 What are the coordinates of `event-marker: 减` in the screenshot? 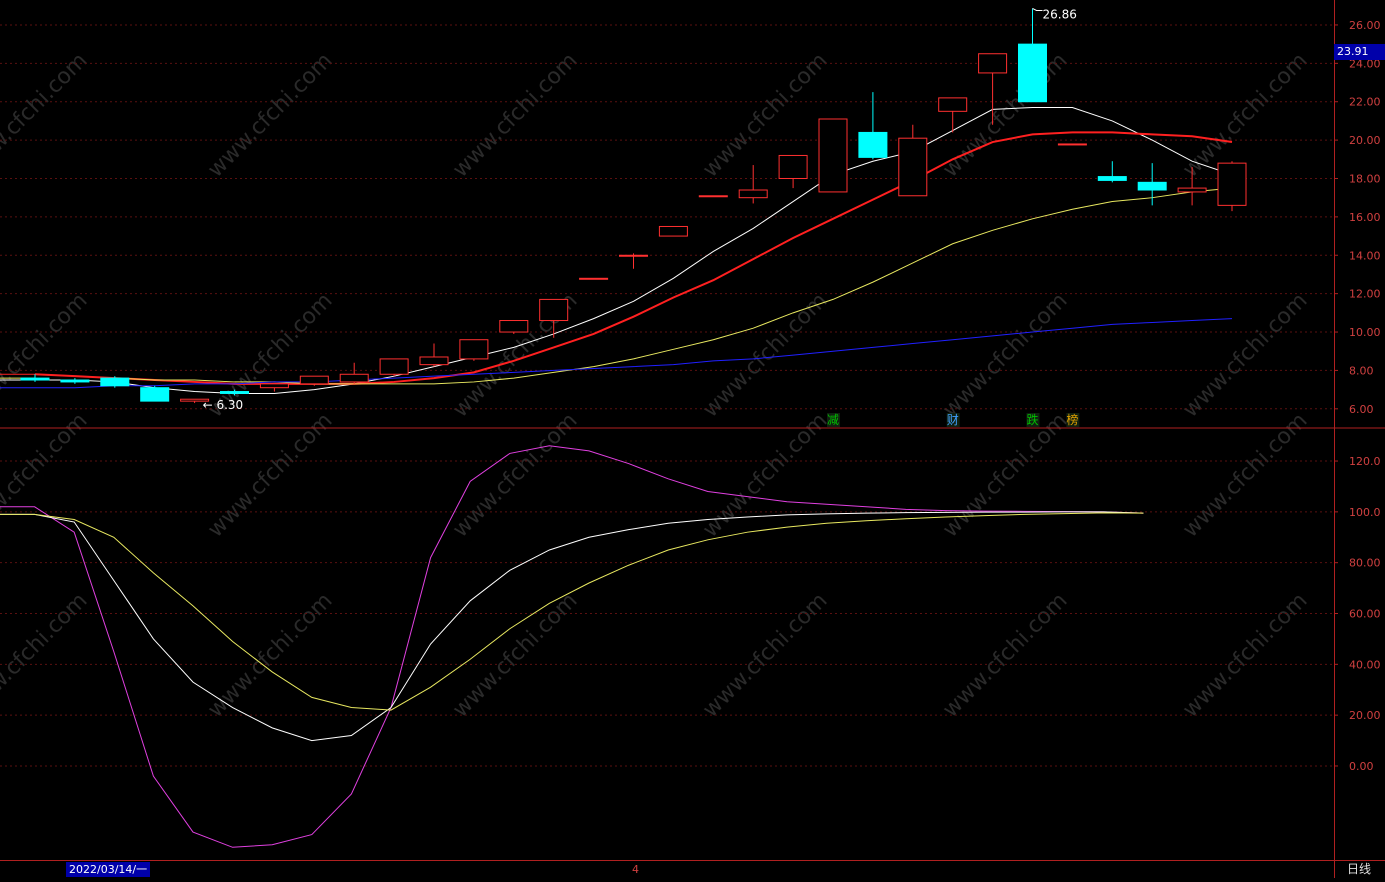 It's located at (833, 420).